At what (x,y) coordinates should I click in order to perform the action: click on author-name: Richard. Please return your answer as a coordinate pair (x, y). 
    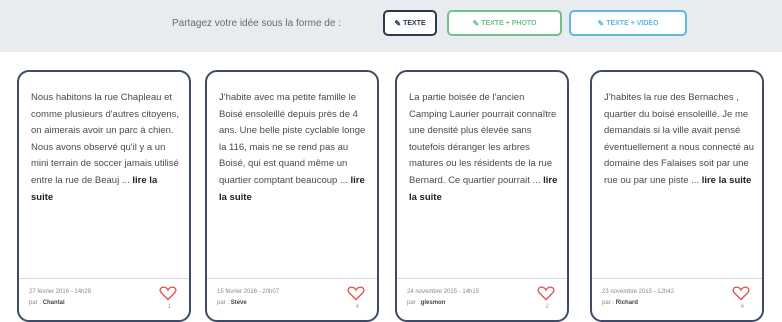
    Looking at the image, I should click on (627, 303).